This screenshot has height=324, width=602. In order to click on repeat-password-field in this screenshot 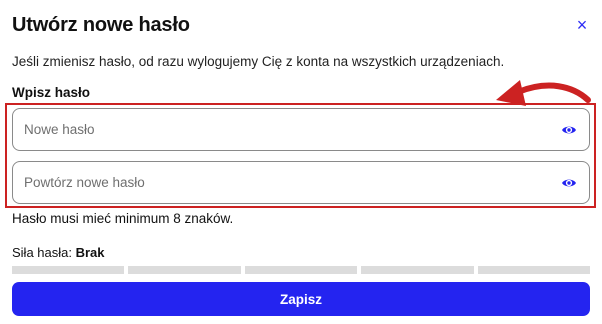, I will do `click(301, 182)`.